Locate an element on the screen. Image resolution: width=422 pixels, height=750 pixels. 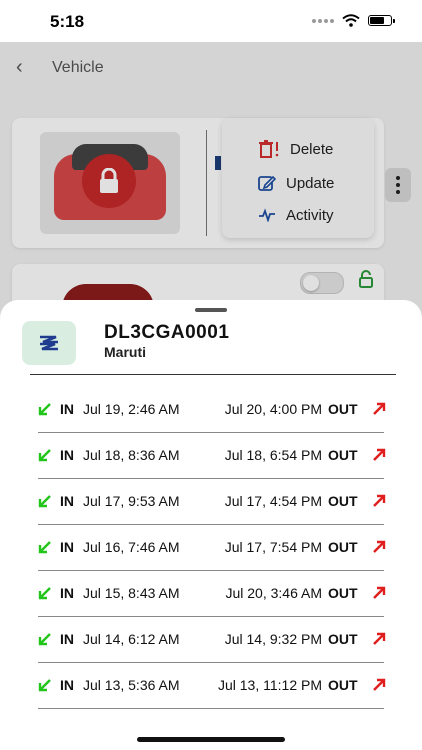
out-time: Jul 18, 6:54 PM is located at coordinates (273, 455).